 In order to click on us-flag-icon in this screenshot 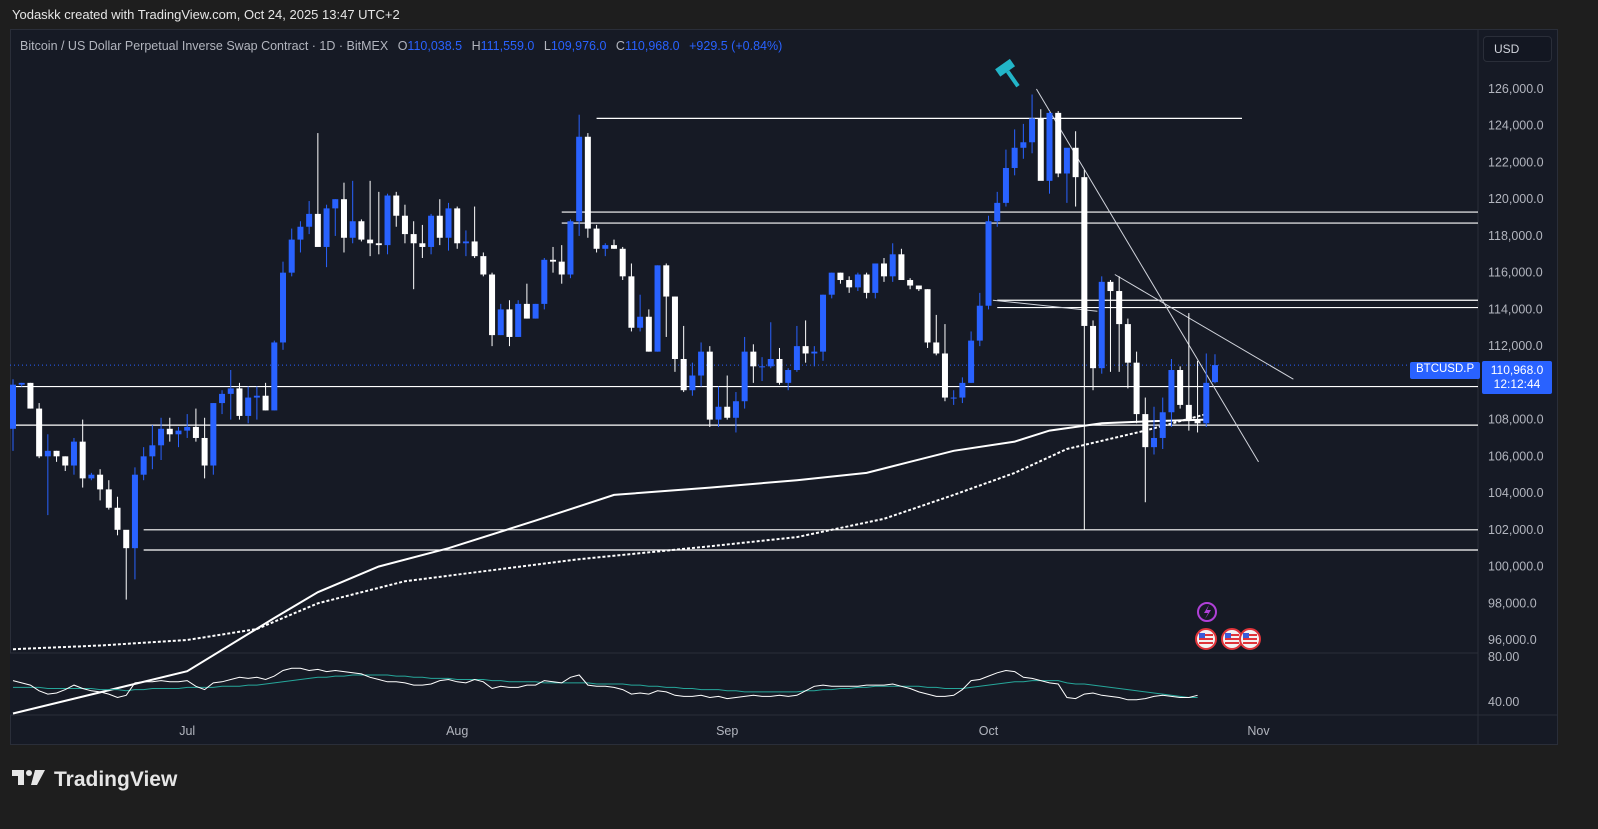, I will do `click(1250, 639)`.